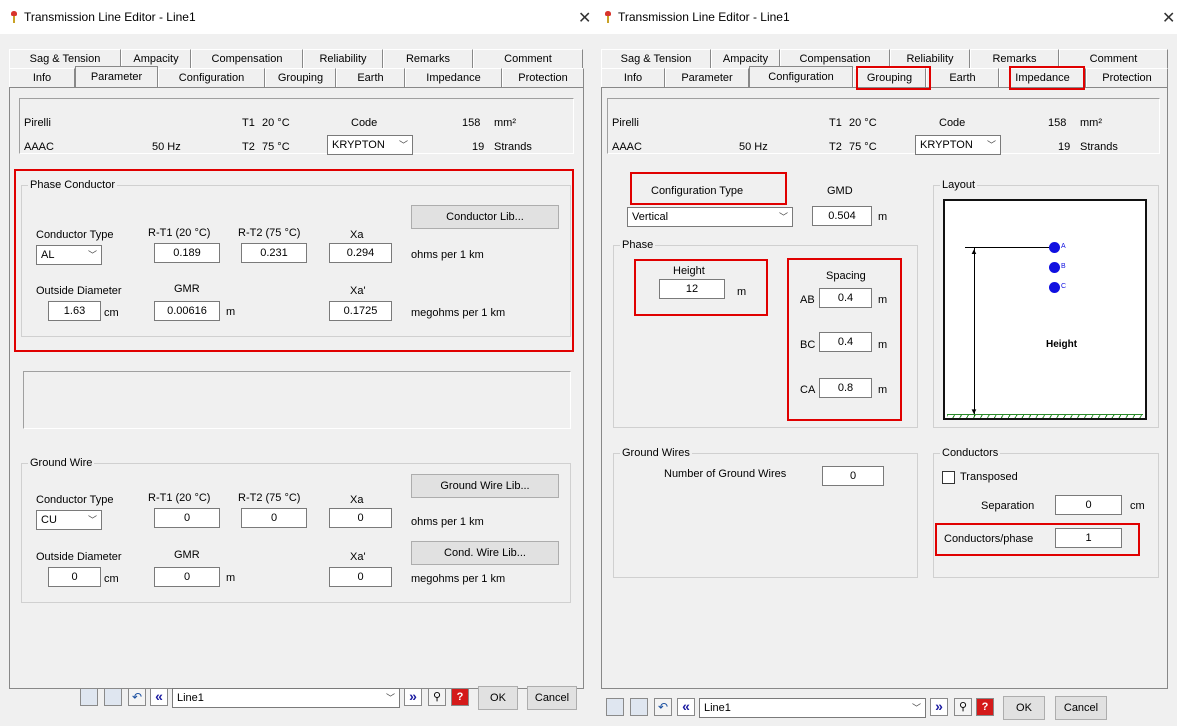  Describe the element at coordinates (883, 217) in the screenshot. I see `gmd-unit: m` at that location.